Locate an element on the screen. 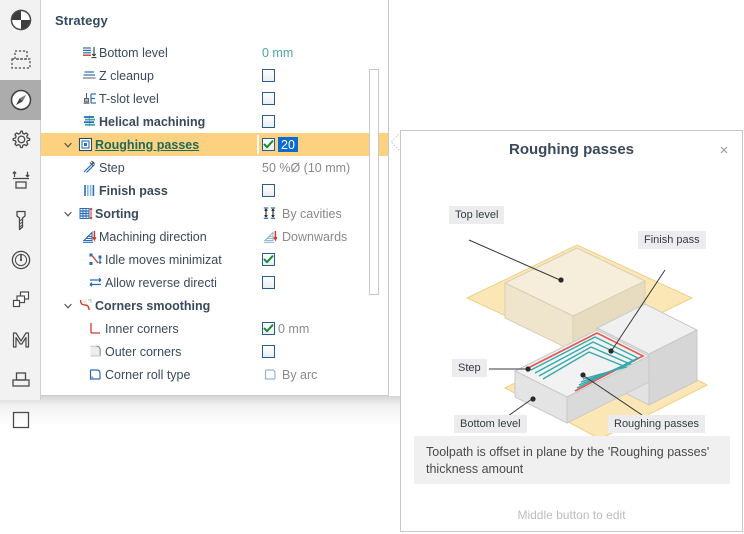 This screenshot has height=534, width=744. property-row-t-slot-level: T-slot level is located at coordinates (214, 98).